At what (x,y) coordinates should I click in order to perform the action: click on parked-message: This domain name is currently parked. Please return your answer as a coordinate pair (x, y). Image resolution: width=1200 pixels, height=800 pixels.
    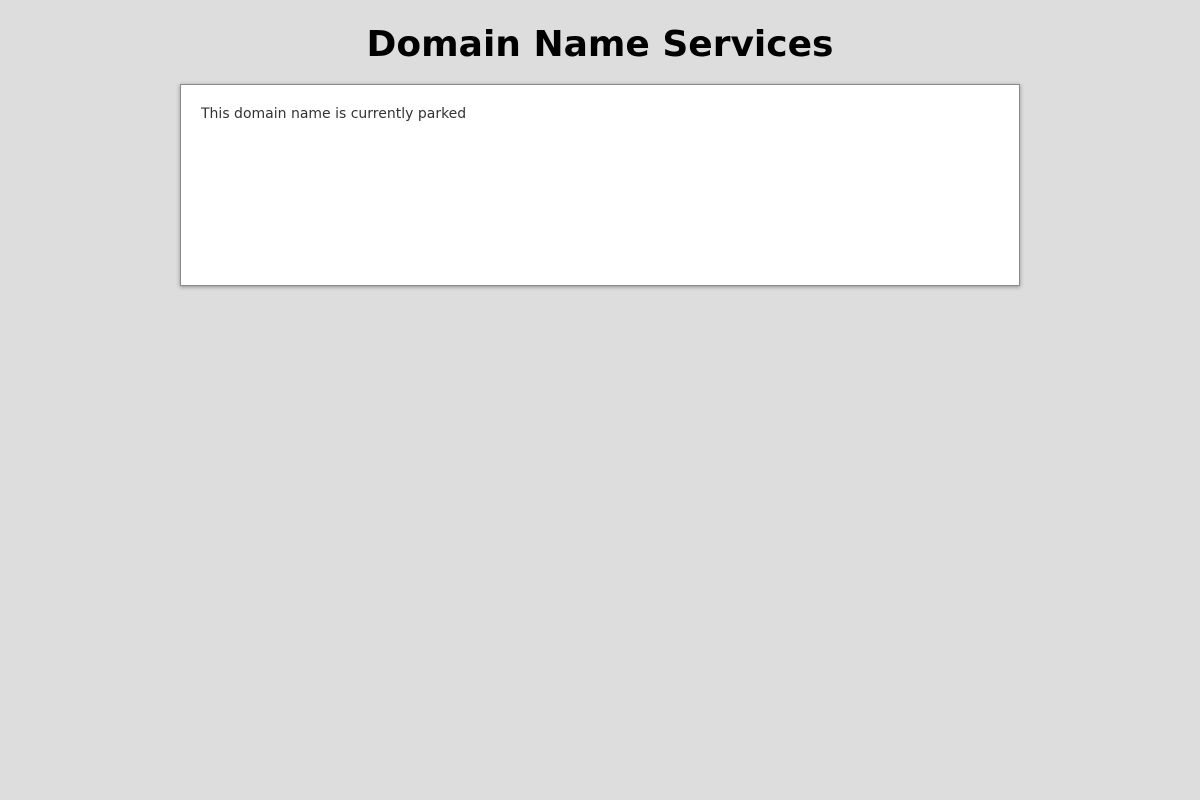
    Looking at the image, I should click on (334, 114).